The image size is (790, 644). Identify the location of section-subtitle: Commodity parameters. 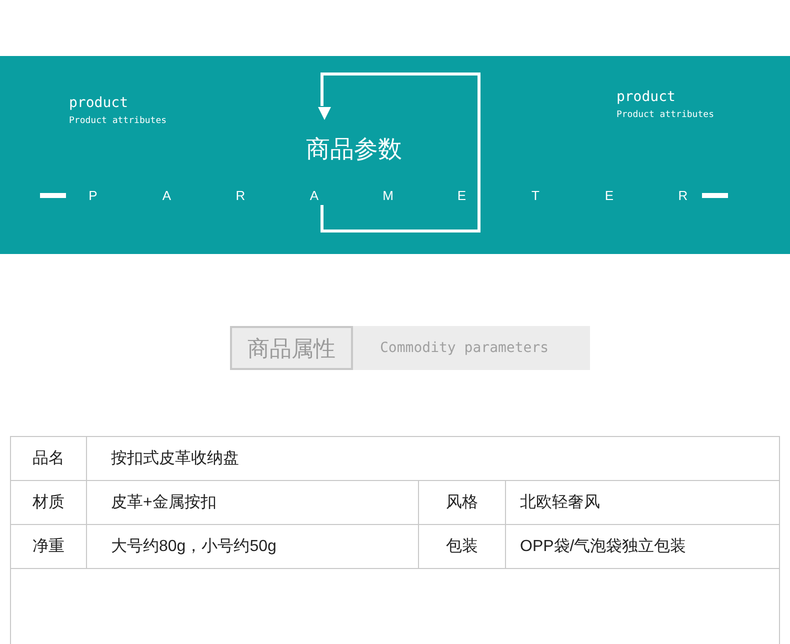
(471, 348).